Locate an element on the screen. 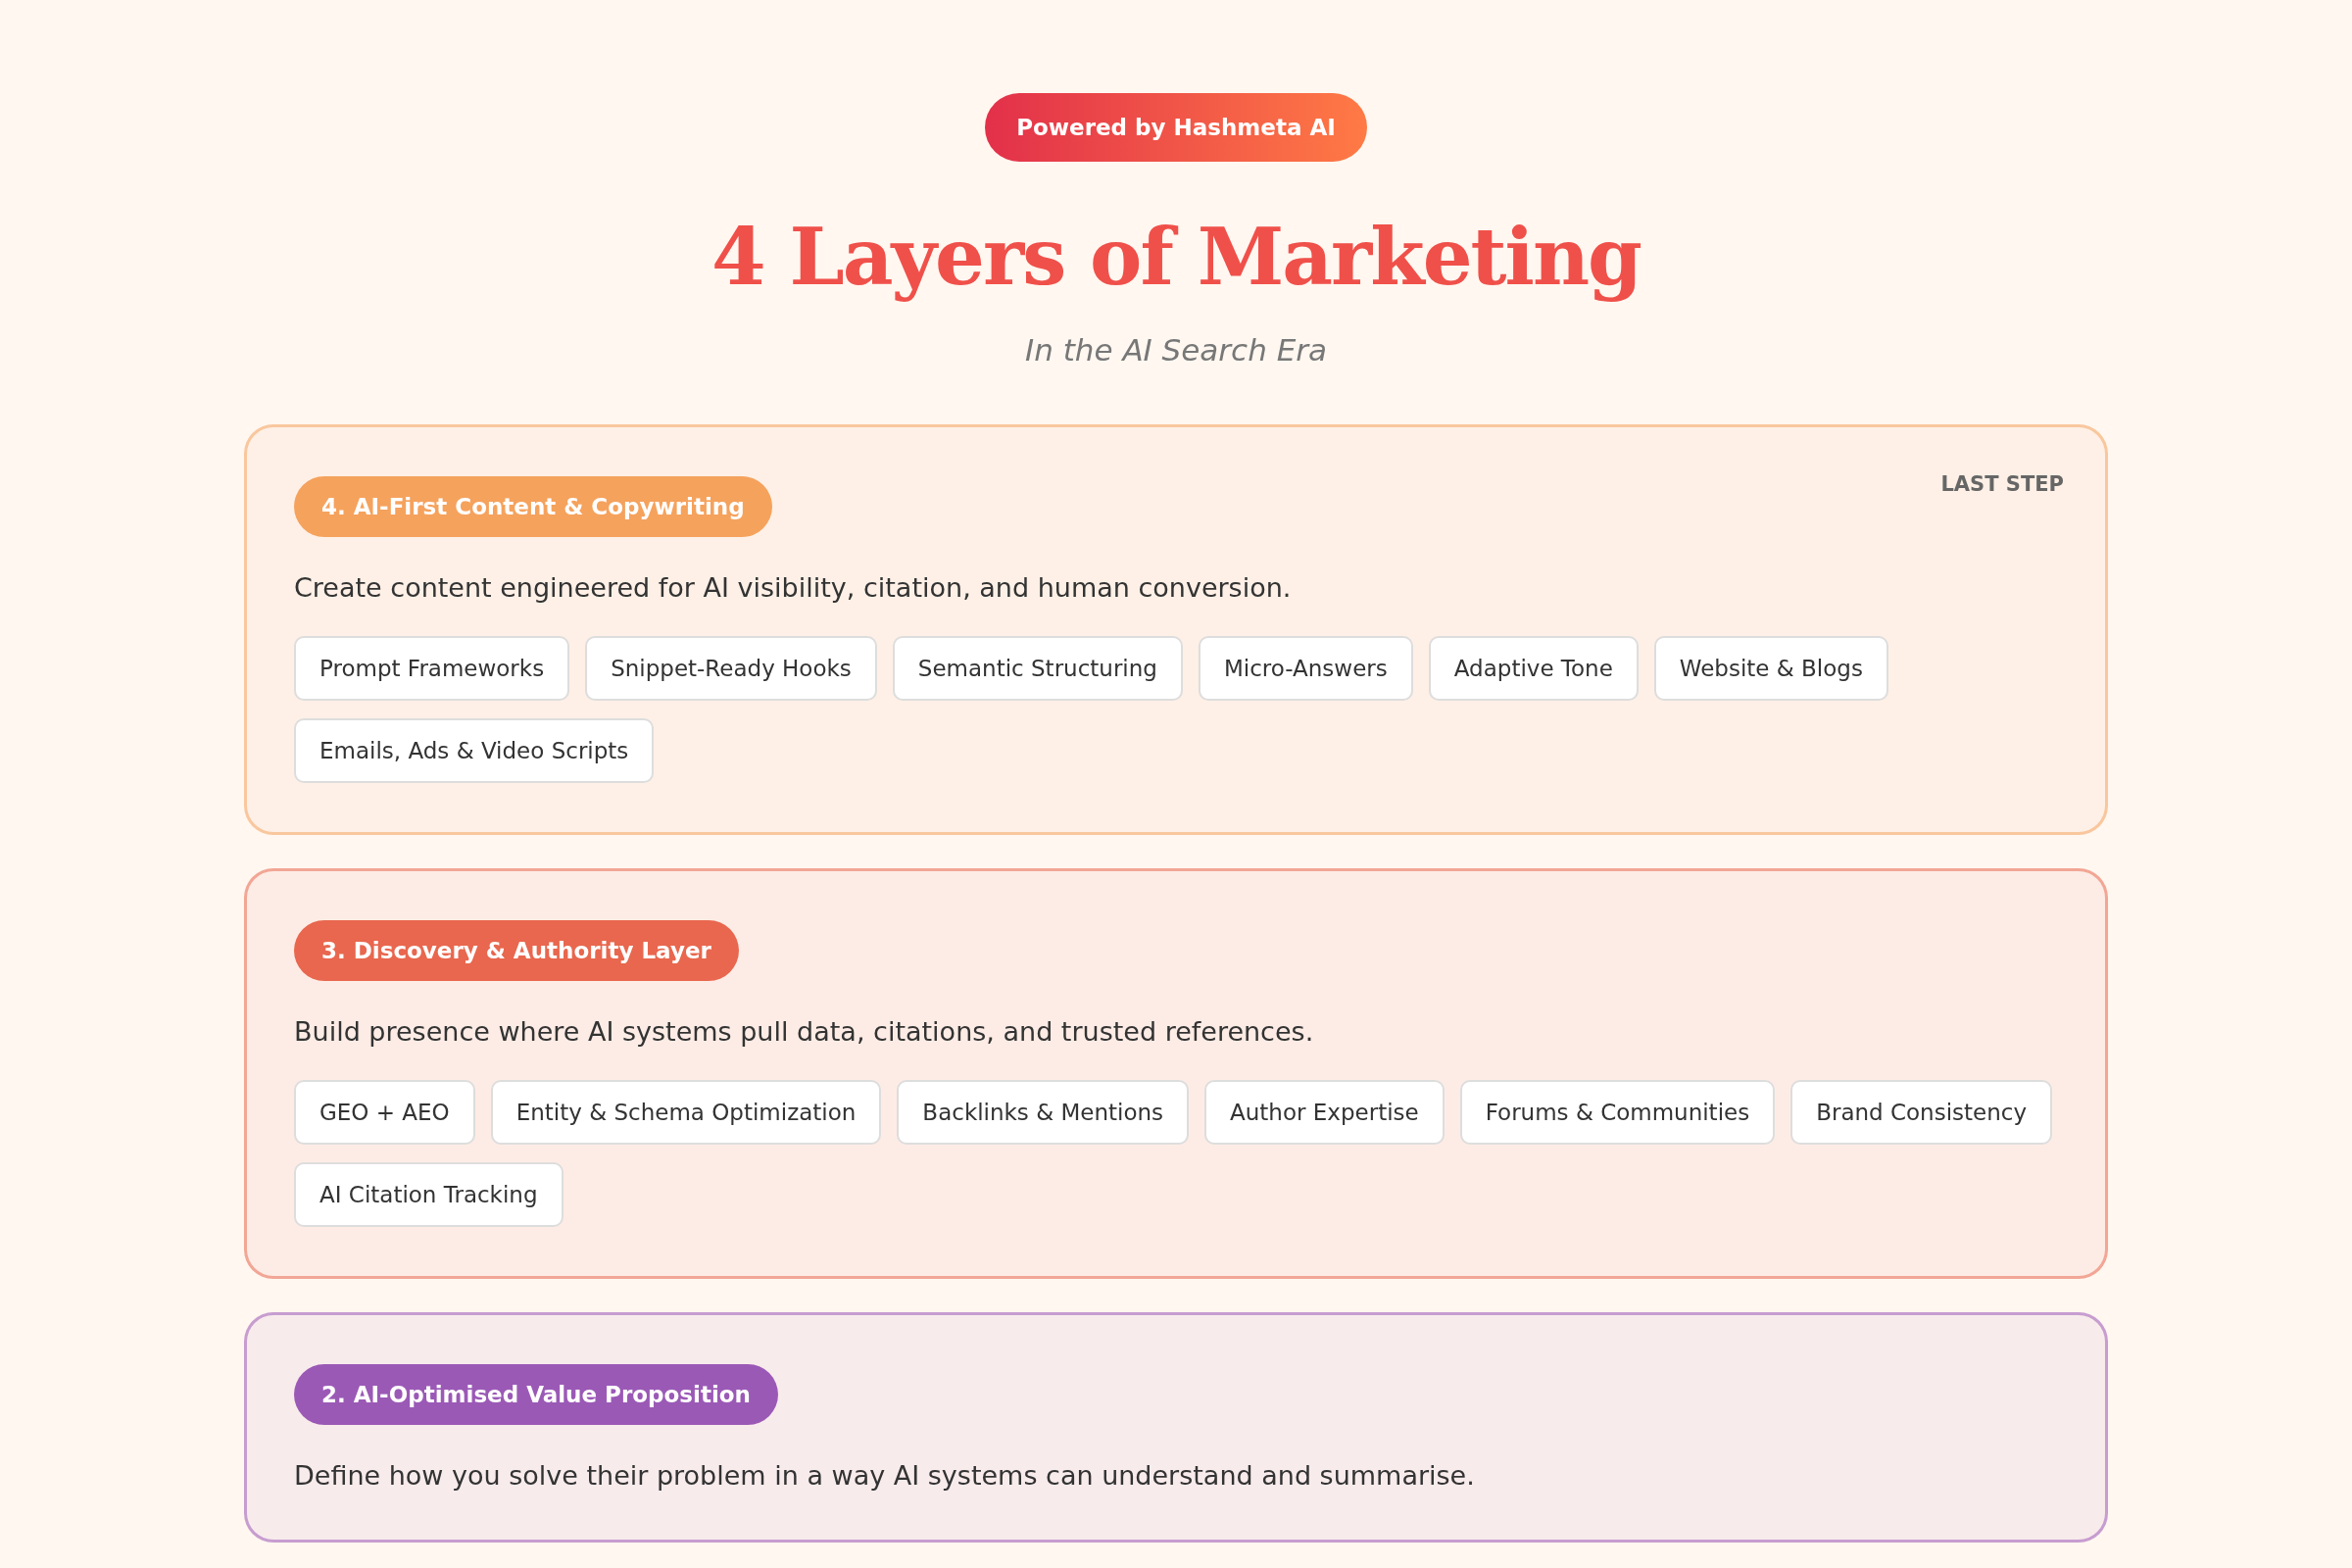  topic-chip: Author Expertise is located at coordinates (1324, 1112).